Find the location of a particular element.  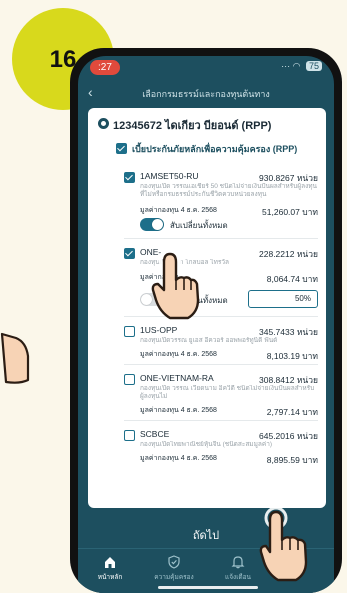

screen-header: ‹ เลือกกรมธรรม์และกองทุนต้นทาง is located at coordinates (206, 92).